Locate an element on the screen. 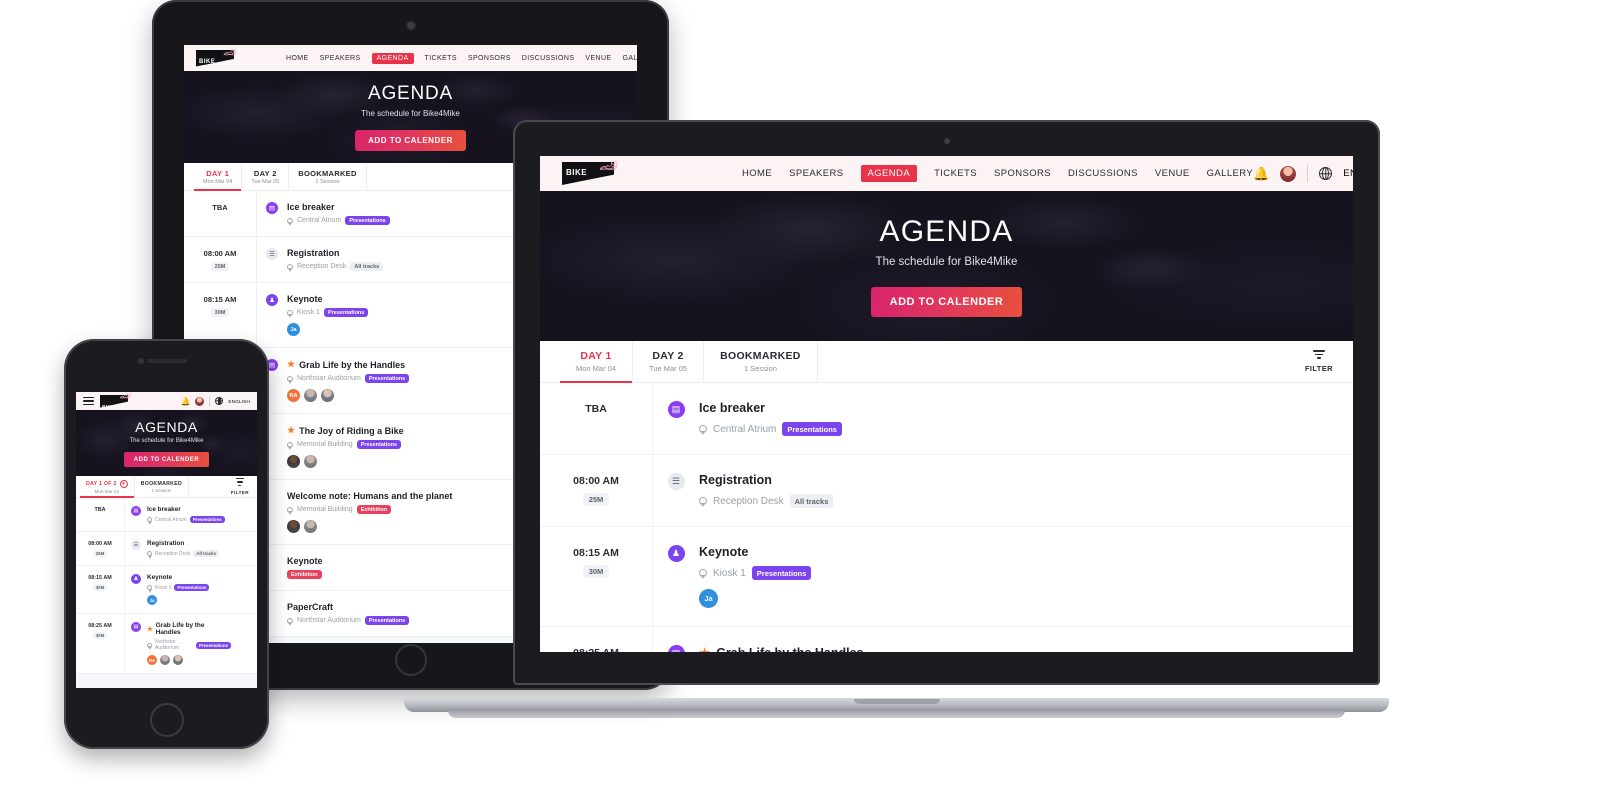 The image size is (1600, 788). session-meta: Reception Desk All tracks is located at coordinates (990, 501).